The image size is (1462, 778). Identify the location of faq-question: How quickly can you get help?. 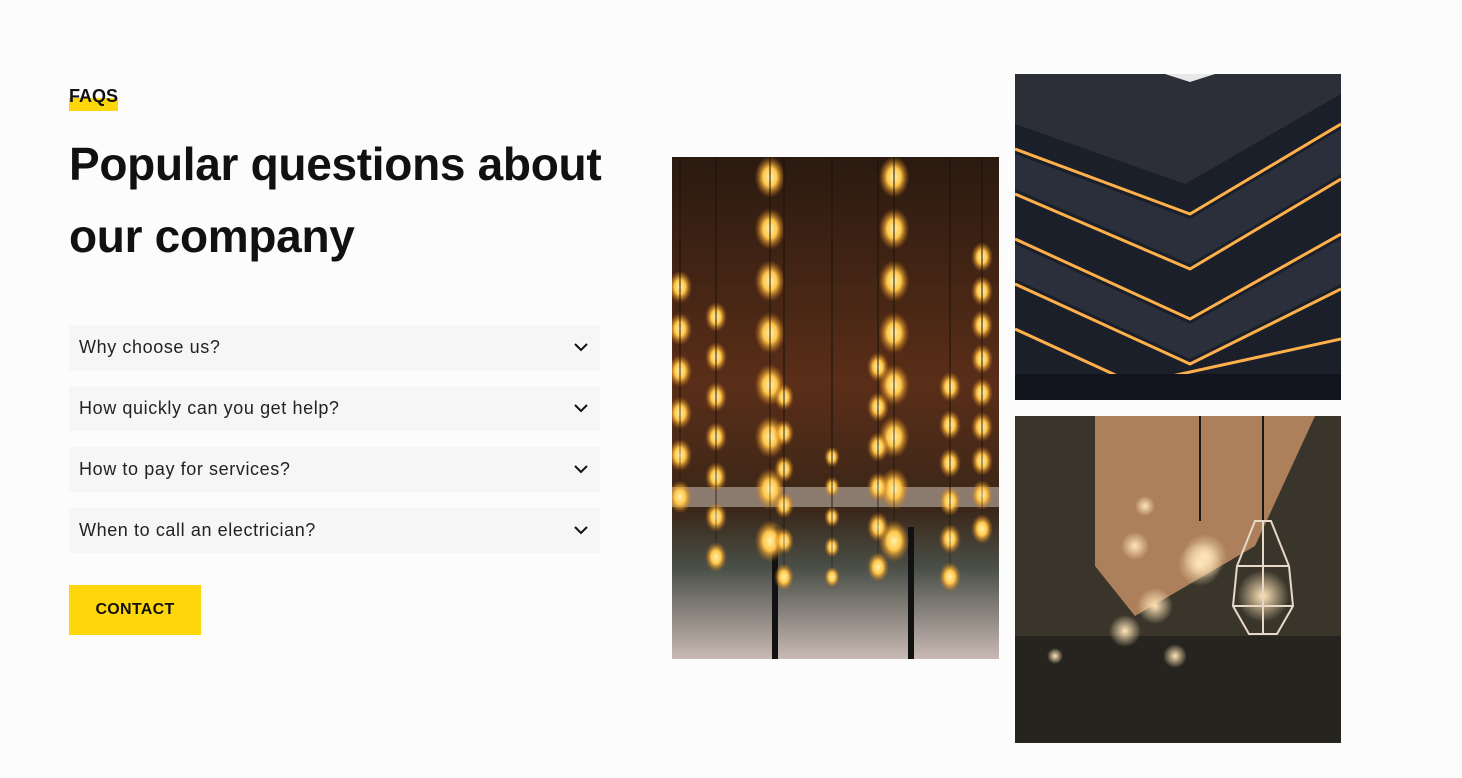
(209, 408).